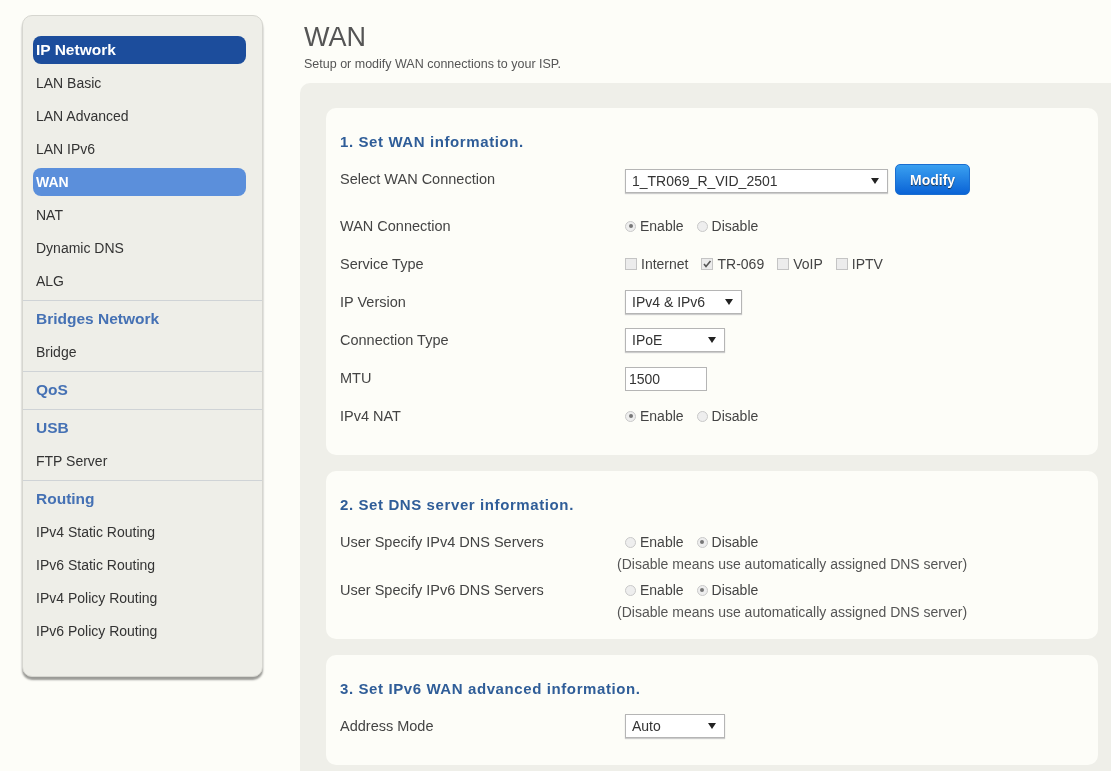  What do you see at coordinates (442, 590) in the screenshot?
I see `field-label: User Specify IPv6 DNS Servers` at bounding box center [442, 590].